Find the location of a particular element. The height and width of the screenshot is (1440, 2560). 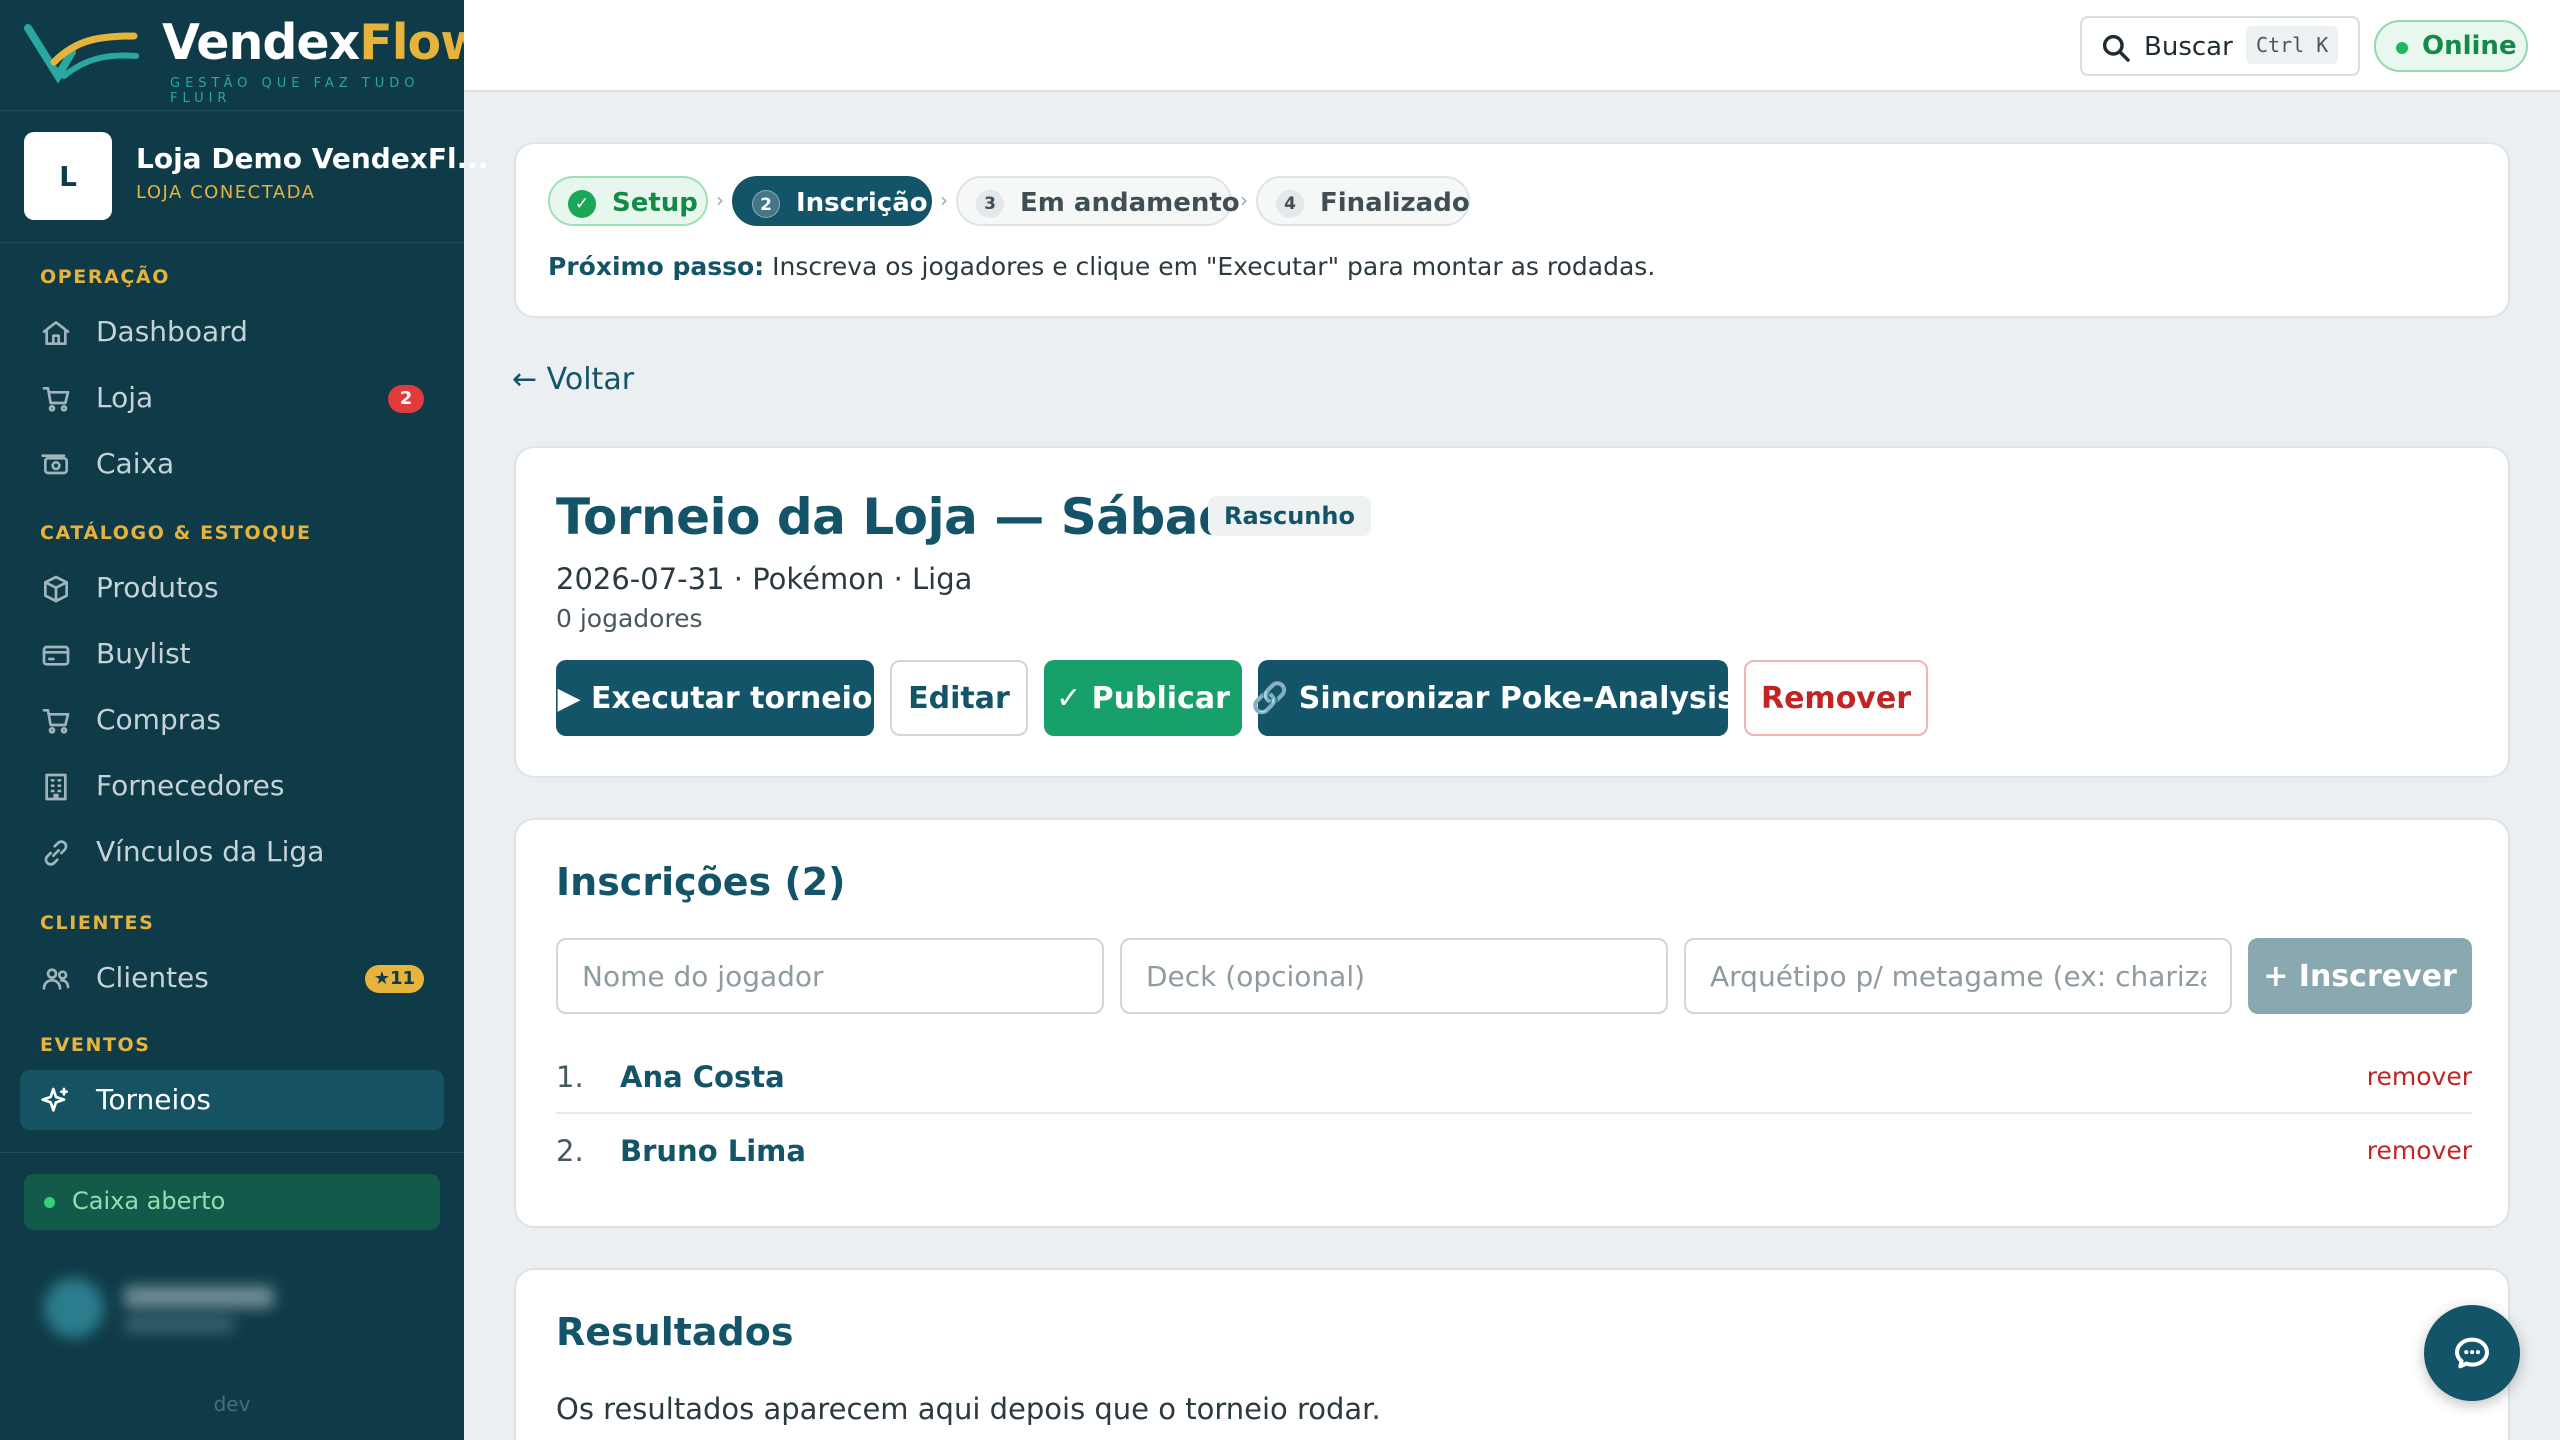

sidebar-item-label: Compras is located at coordinates (158, 719).